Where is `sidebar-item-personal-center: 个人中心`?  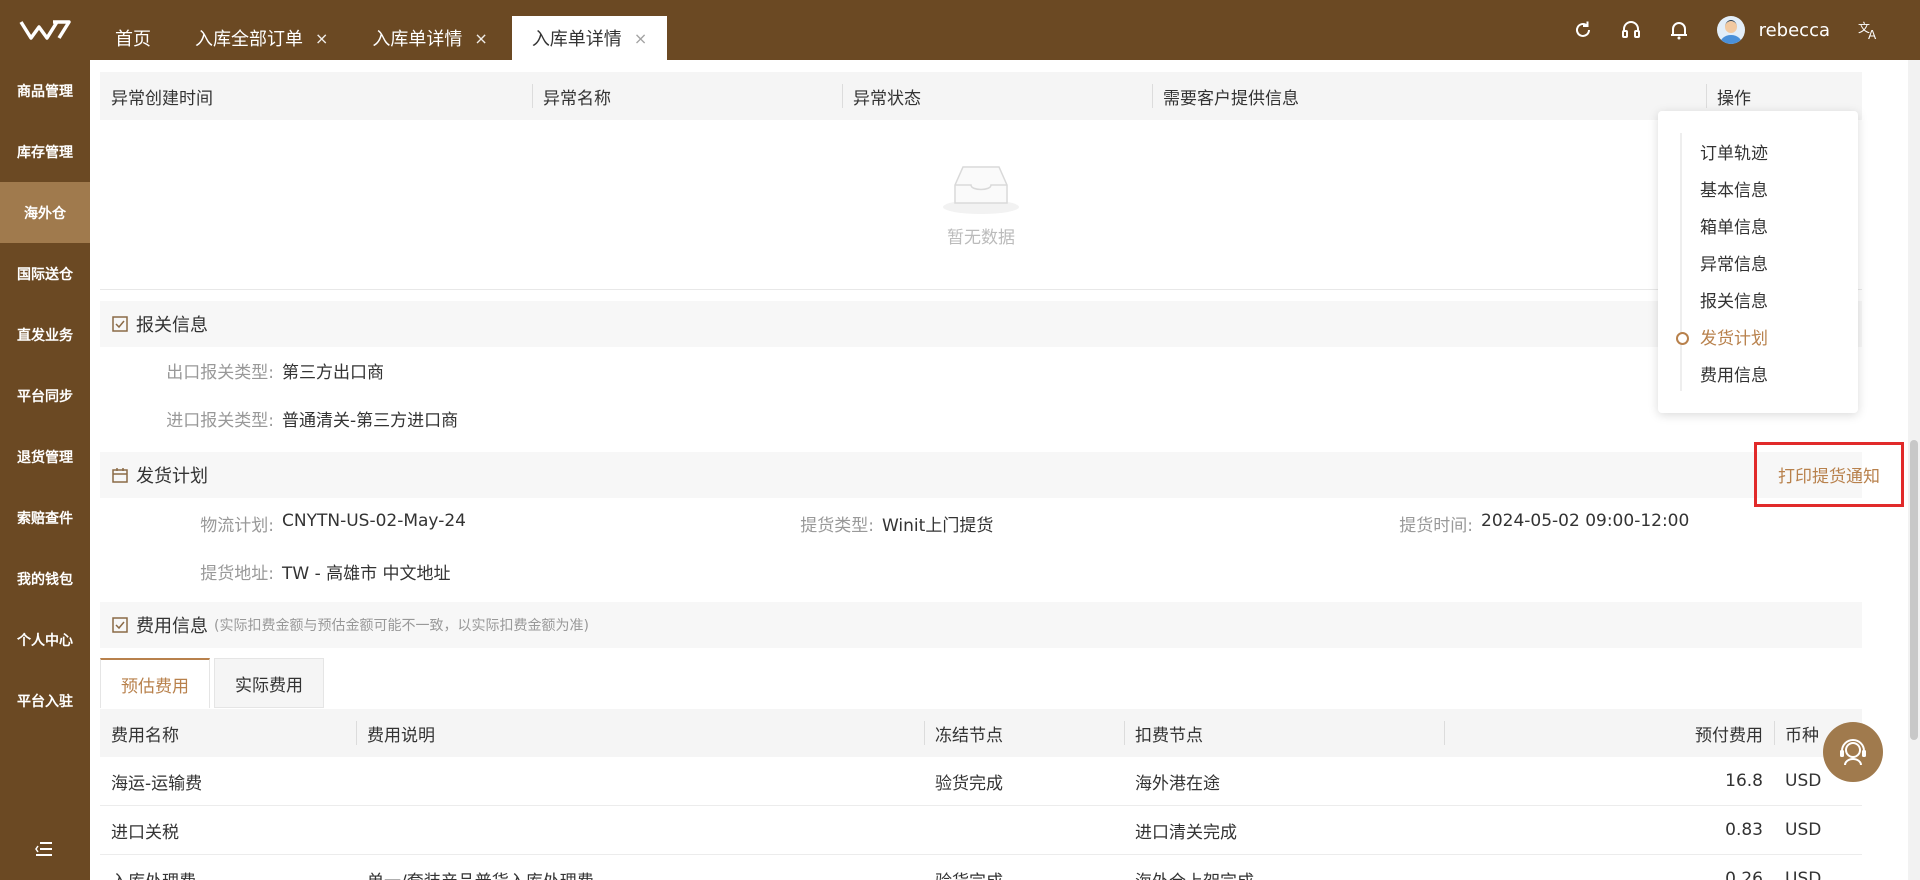 sidebar-item-personal-center: 个人中心 is located at coordinates (45, 639).